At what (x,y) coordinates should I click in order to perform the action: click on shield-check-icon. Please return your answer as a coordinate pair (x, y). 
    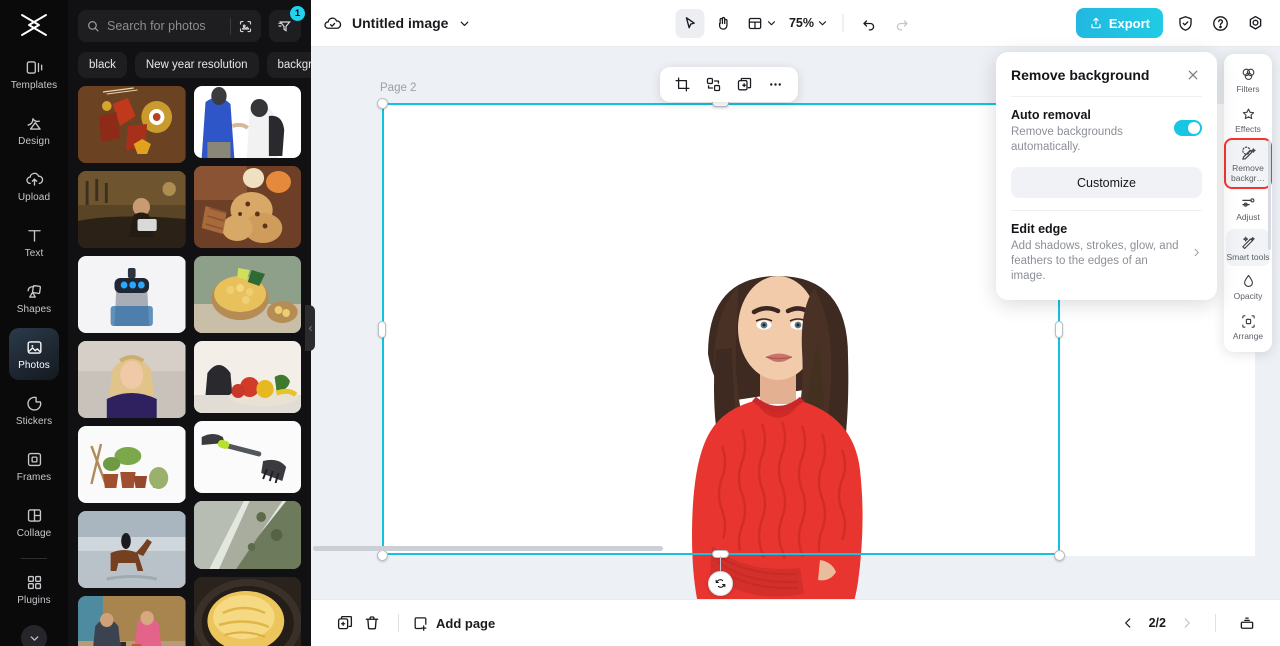
    Looking at the image, I should click on (1185, 23).